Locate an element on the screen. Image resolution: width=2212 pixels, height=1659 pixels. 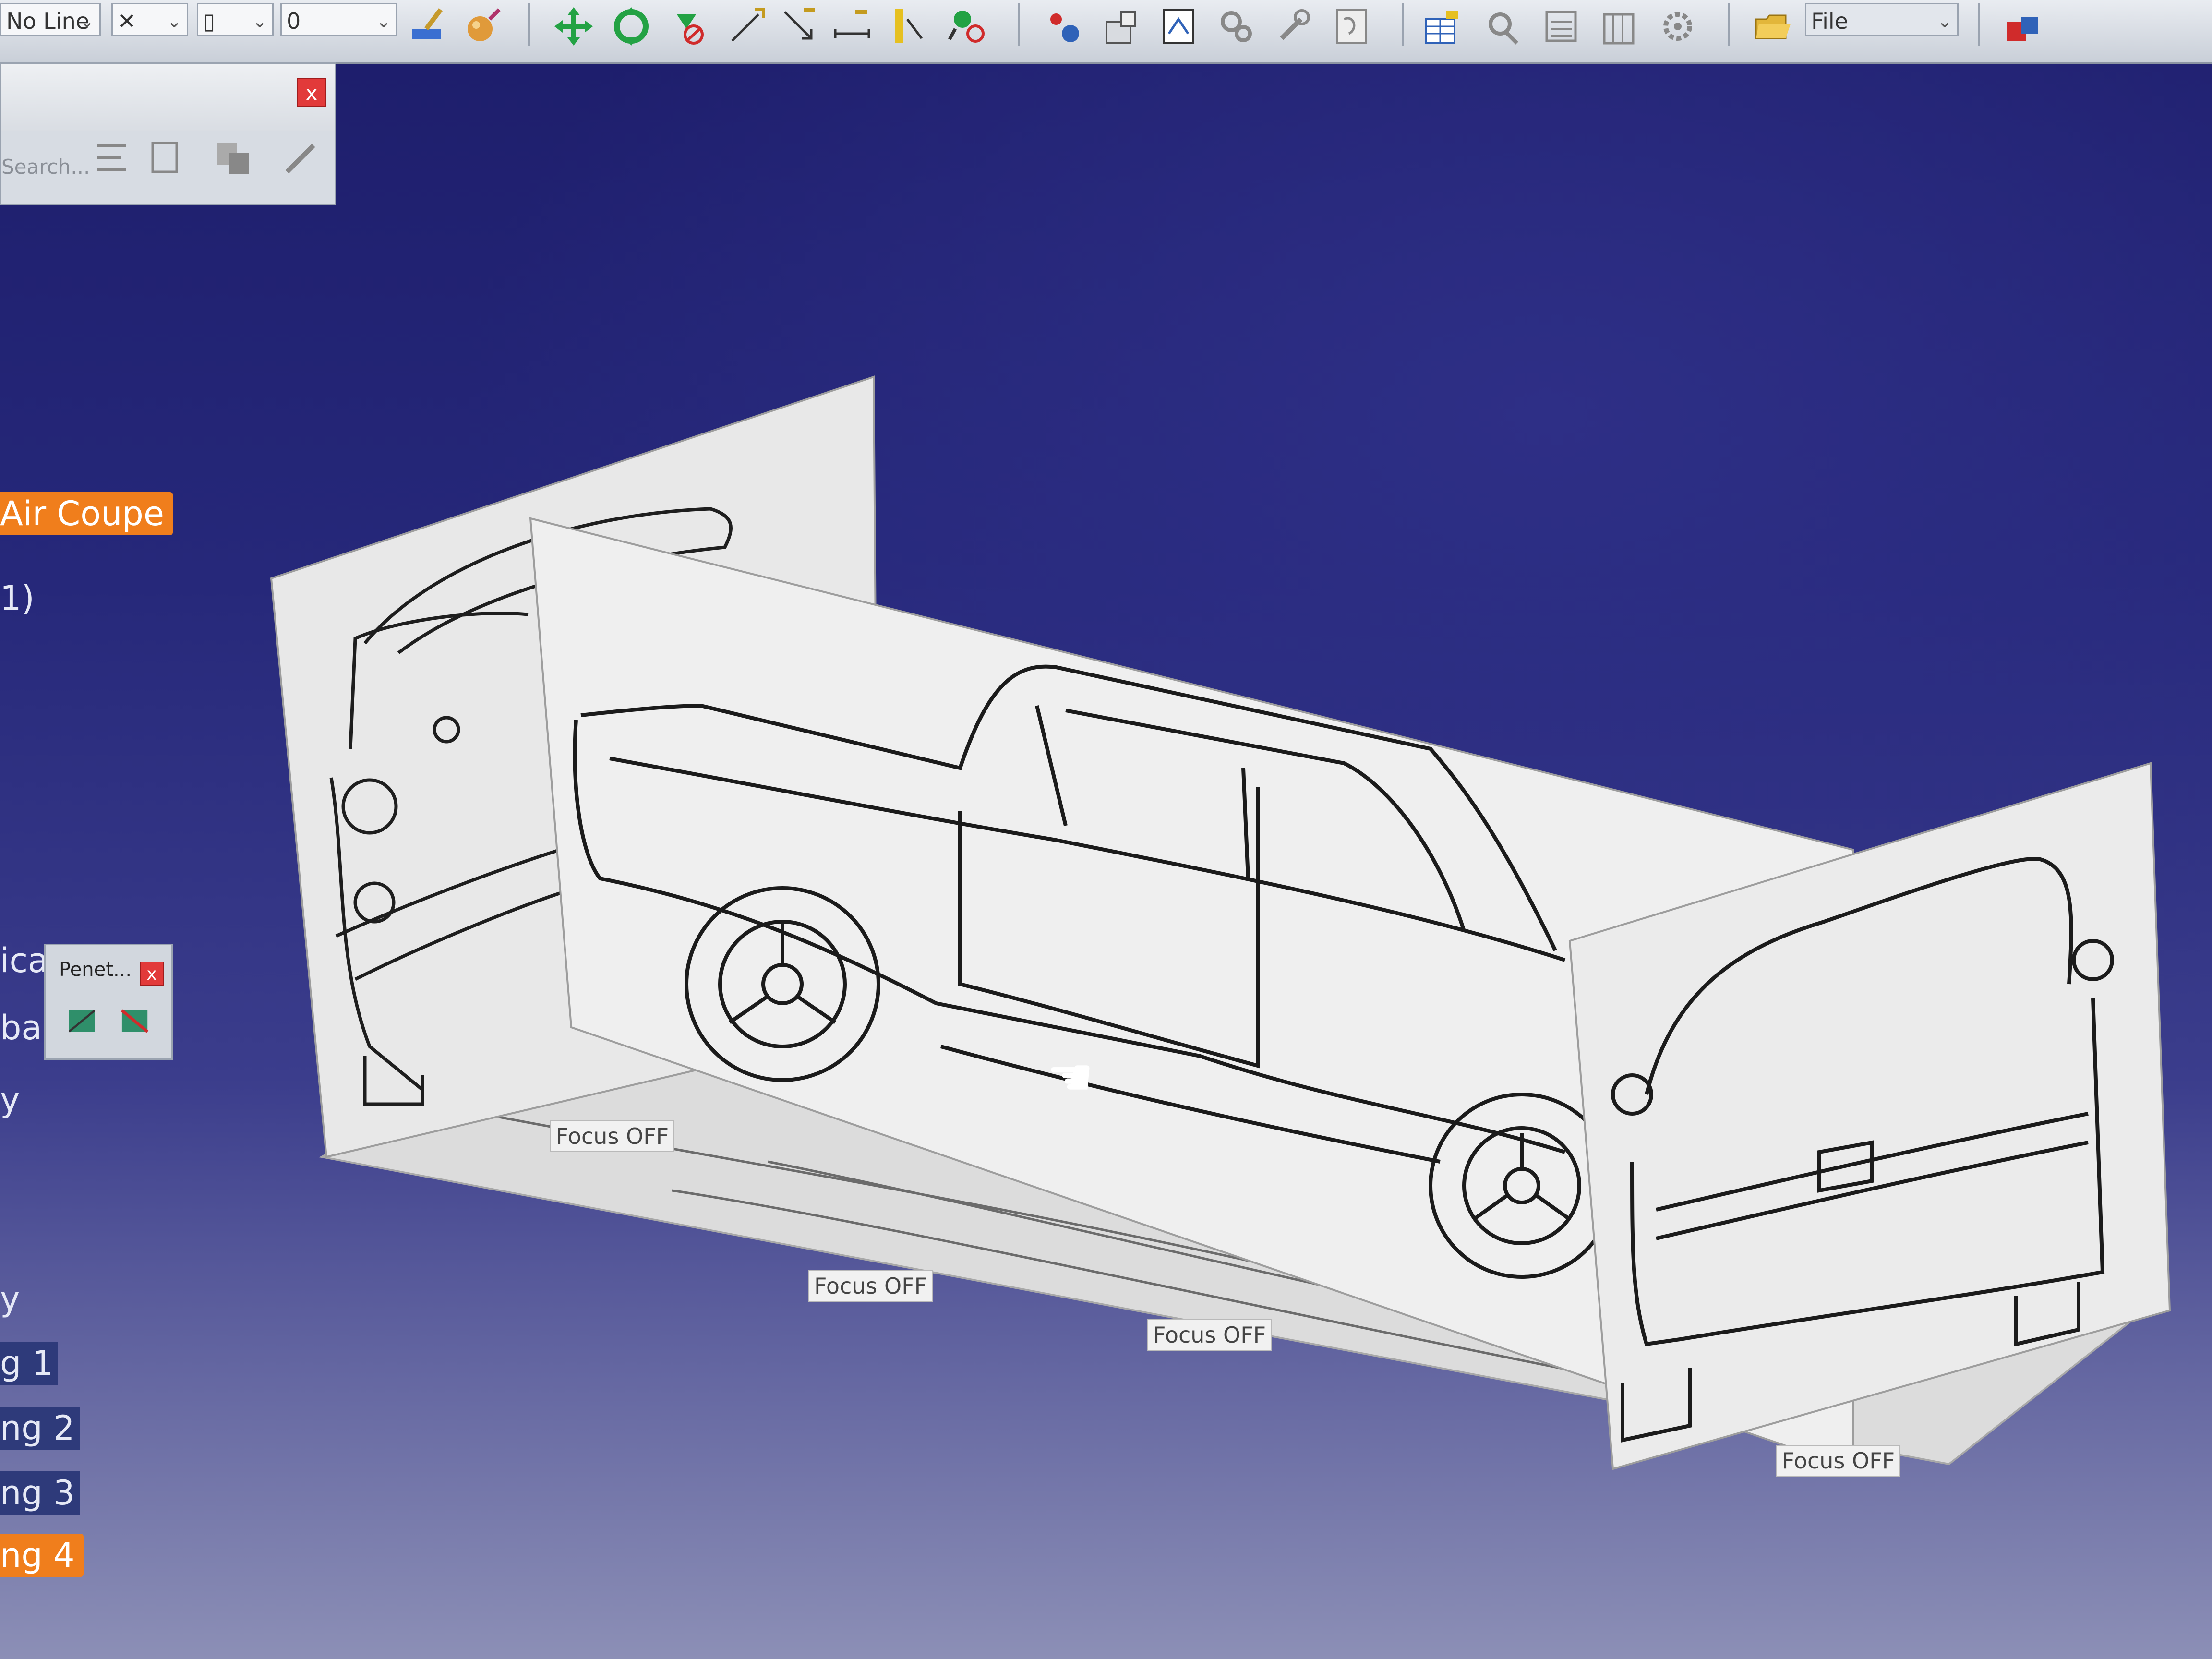
list2-icon is located at coordinates (1621, 26).